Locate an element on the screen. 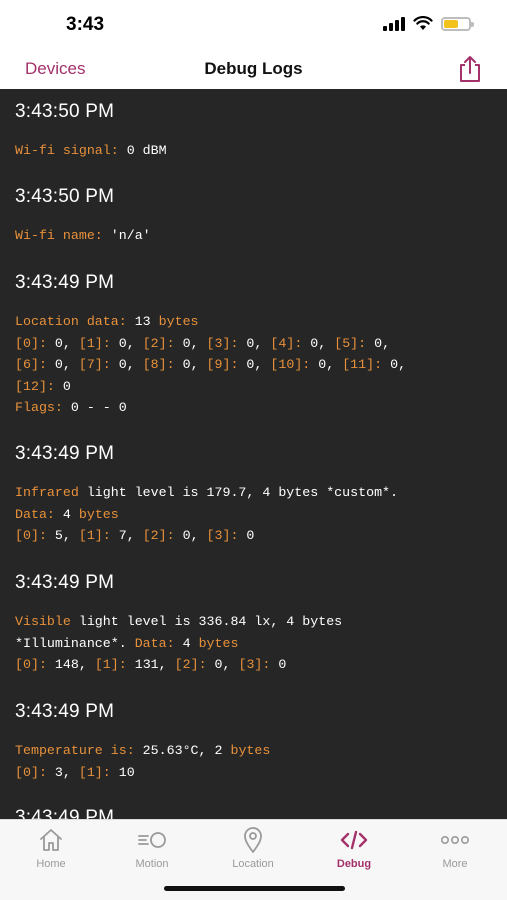 The image size is (507, 900). log-key: [4]: is located at coordinates (286, 343).